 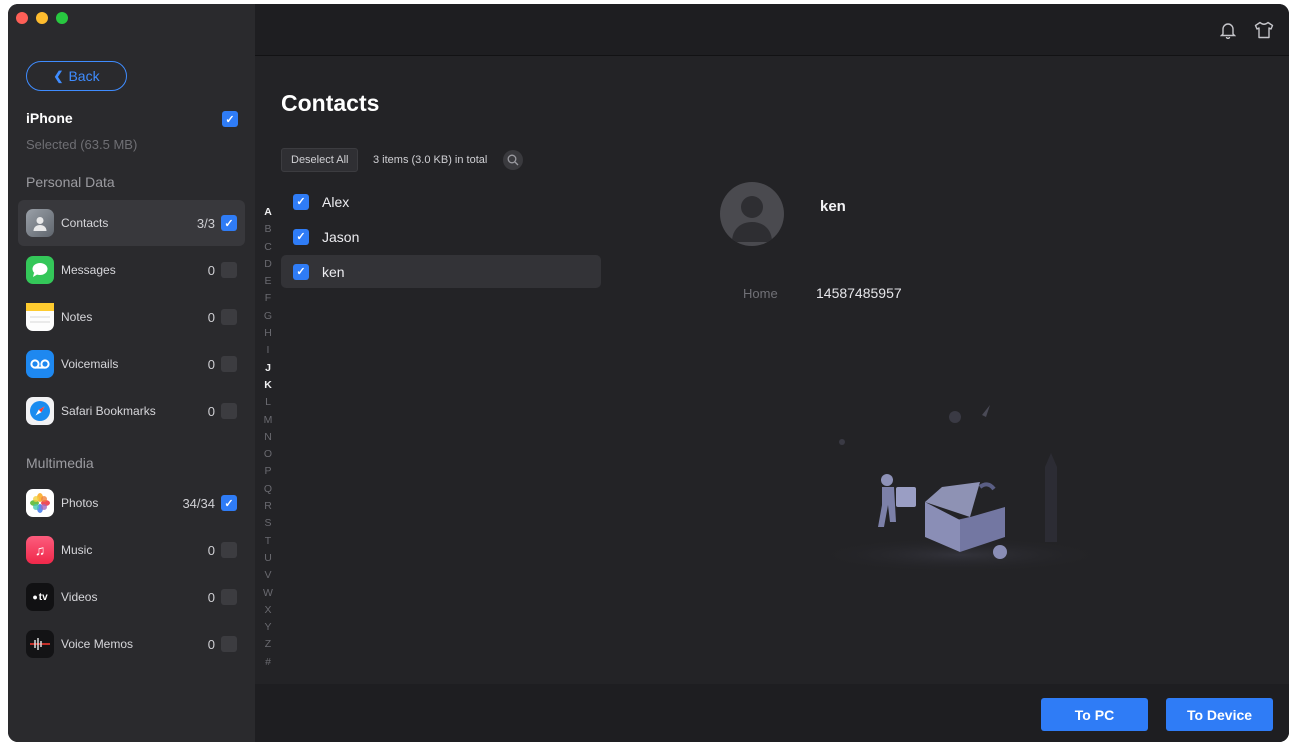 I want to click on notes-icon, so click(x=40, y=317).